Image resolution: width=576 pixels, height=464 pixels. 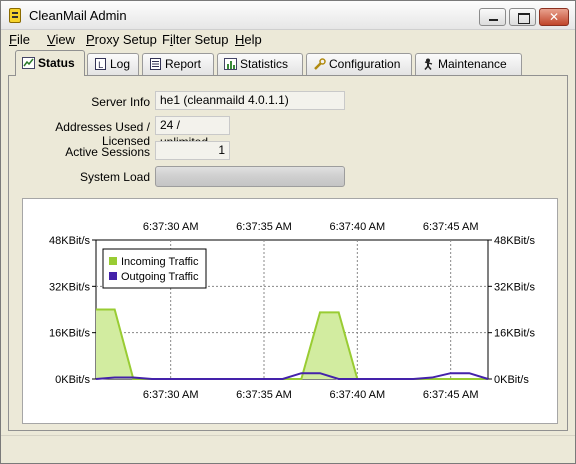 What do you see at coordinates (113, 276) in the screenshot?
I see `legend-swatch-outgoing` at bounding box center [113, 276].